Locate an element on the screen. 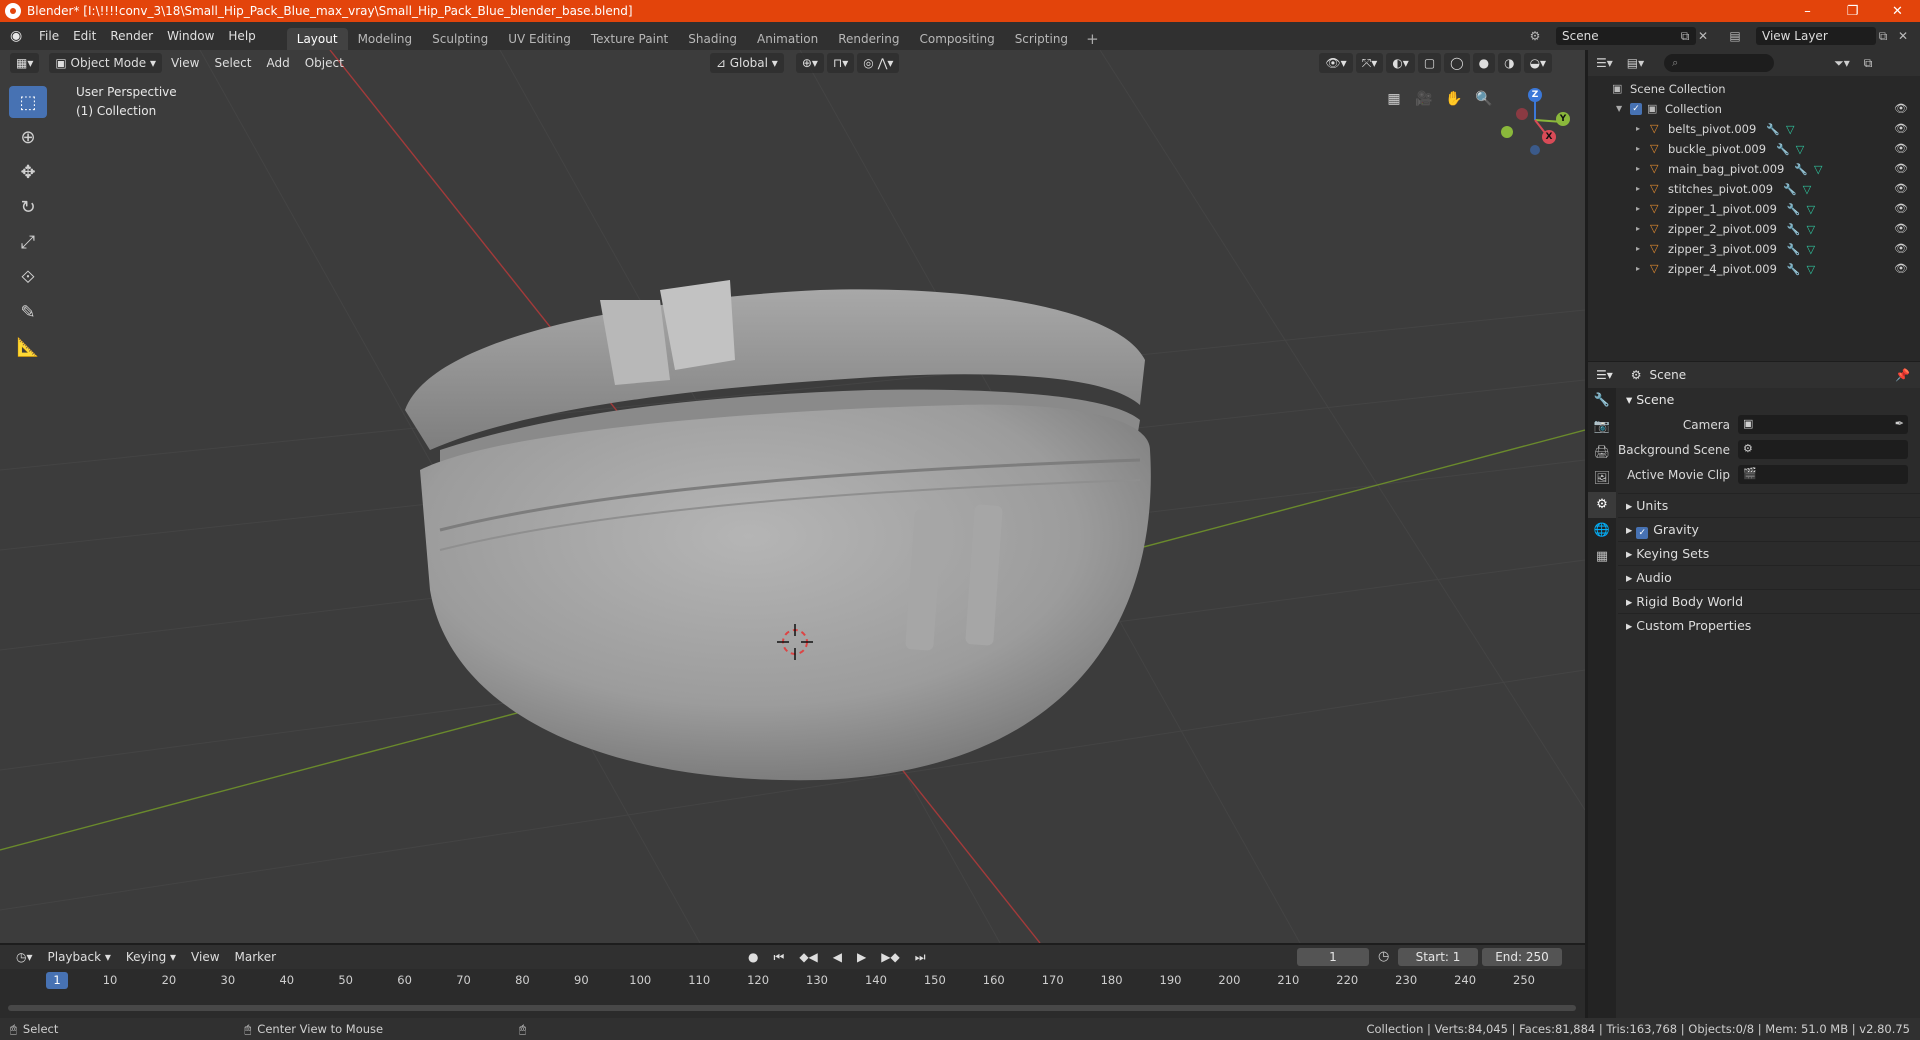 Image resolution: width=1920 pixels, height=1040 pixels. menu-file: File is located at coordinates (49, 36).